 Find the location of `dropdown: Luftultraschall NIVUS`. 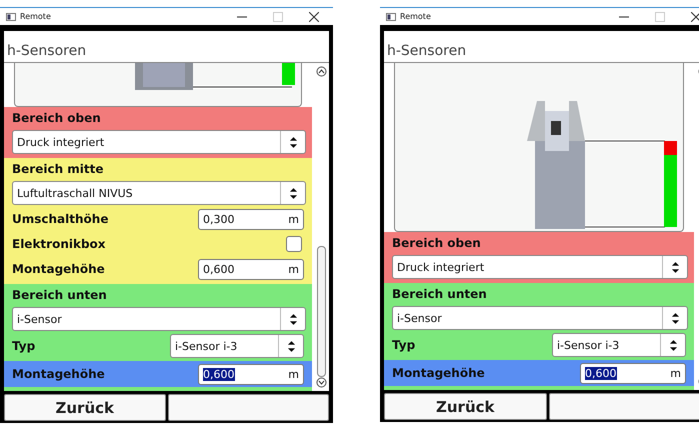

dropdown: Luftultraschall NIVUS is located at coordinates (159, 193).